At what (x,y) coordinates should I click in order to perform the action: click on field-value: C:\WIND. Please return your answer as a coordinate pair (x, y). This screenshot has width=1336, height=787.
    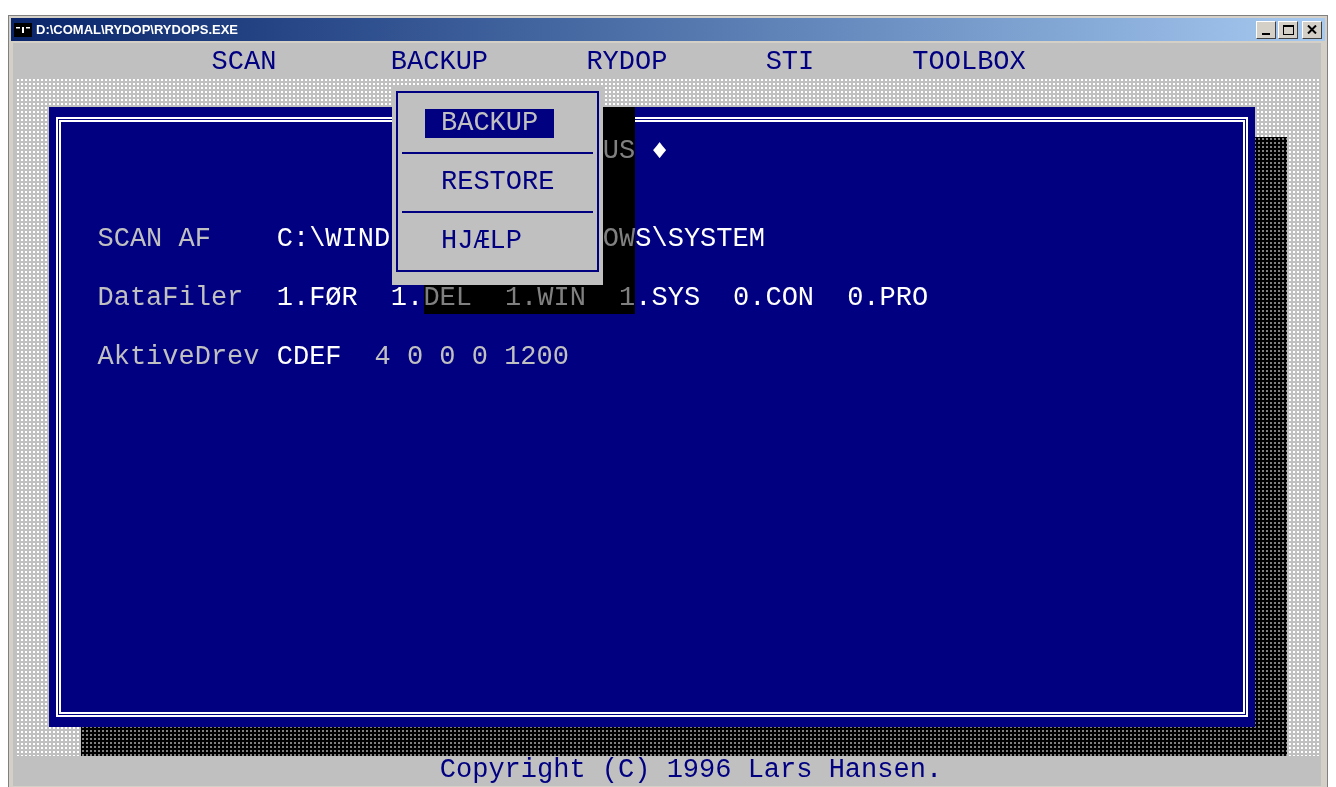
    Looking at the image, I should click on (333, 240).